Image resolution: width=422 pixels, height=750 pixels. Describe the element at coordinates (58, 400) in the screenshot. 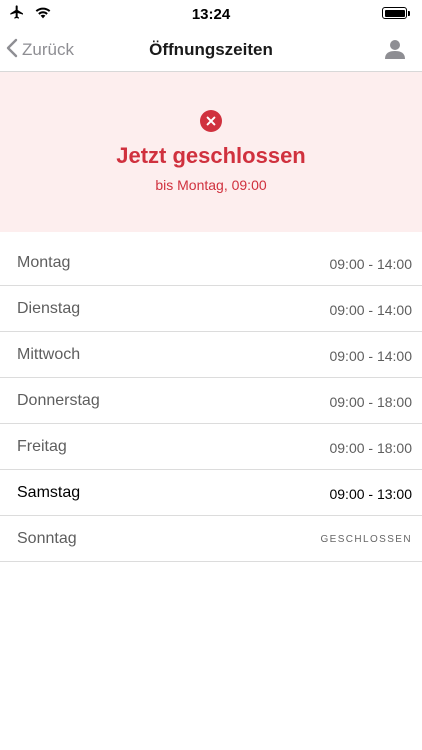

I see `day-label: Donnerstag` at that location.